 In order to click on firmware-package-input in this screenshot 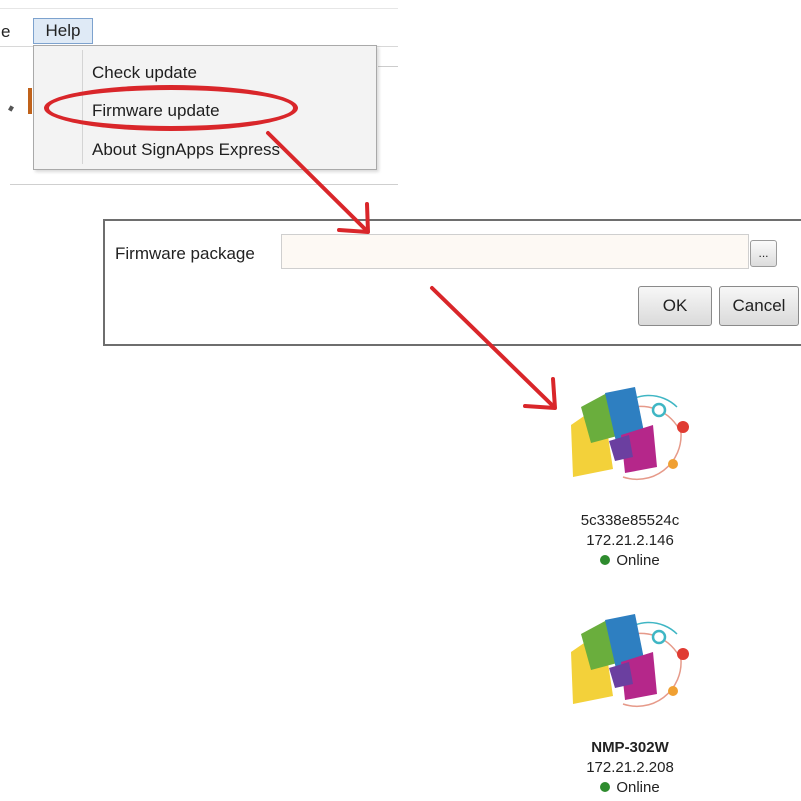, I will do `click(515, 251)`.